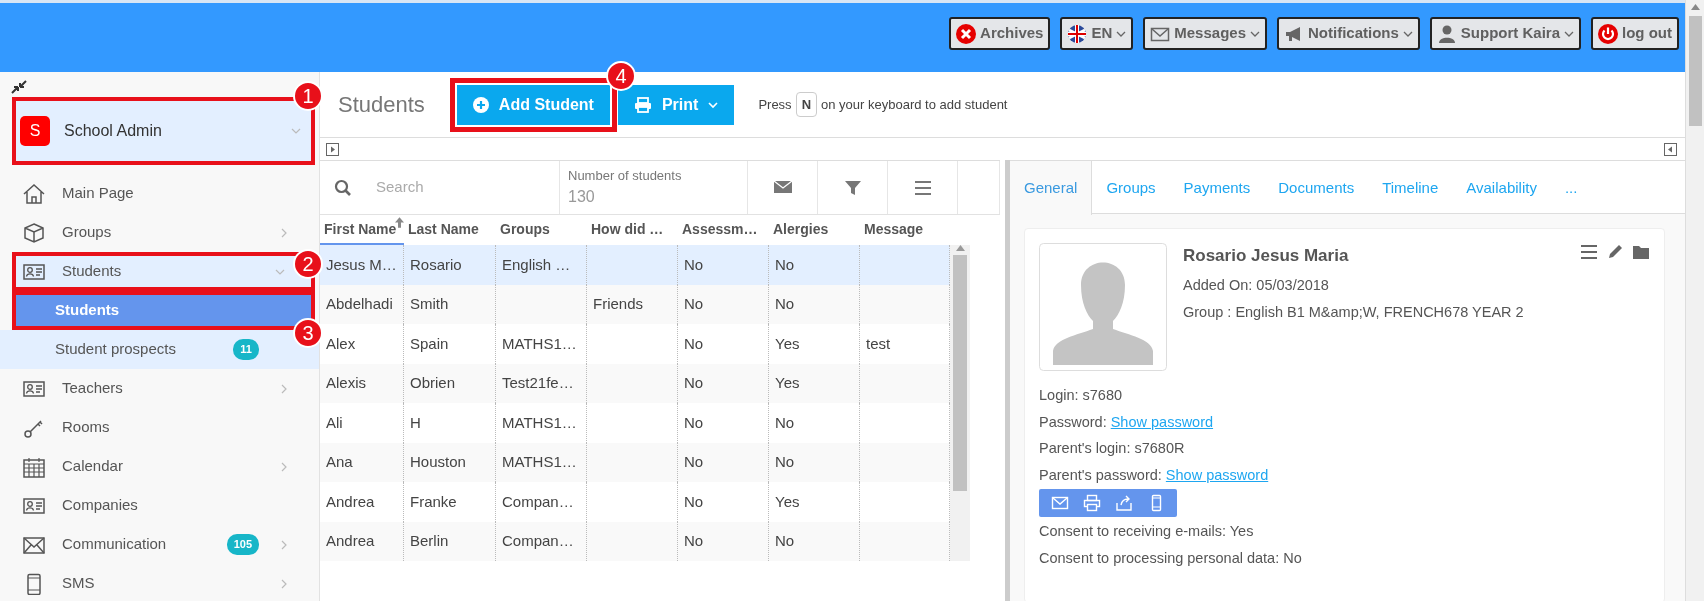  What do you see at coordinates (581, 197) in the screenshot?
I see `student-count: 130` at bounding box center [581, 197].